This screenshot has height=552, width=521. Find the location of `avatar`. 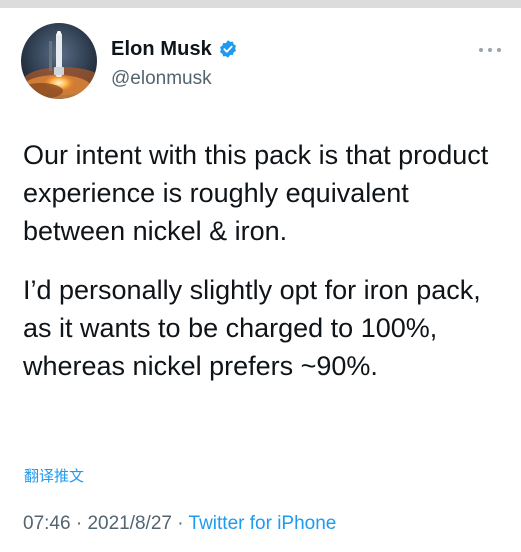

avatar is located at coordinates (59, 61).